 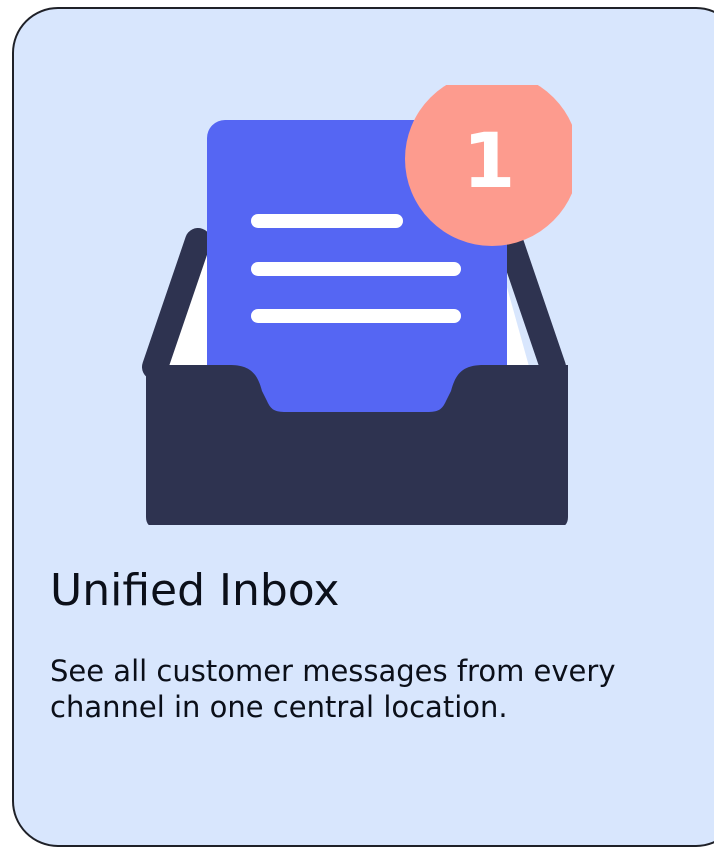 What do you see at coordinates (489, 160) in the screenshot?
I see `notification-count: 1` at bounding box center [489, 160].